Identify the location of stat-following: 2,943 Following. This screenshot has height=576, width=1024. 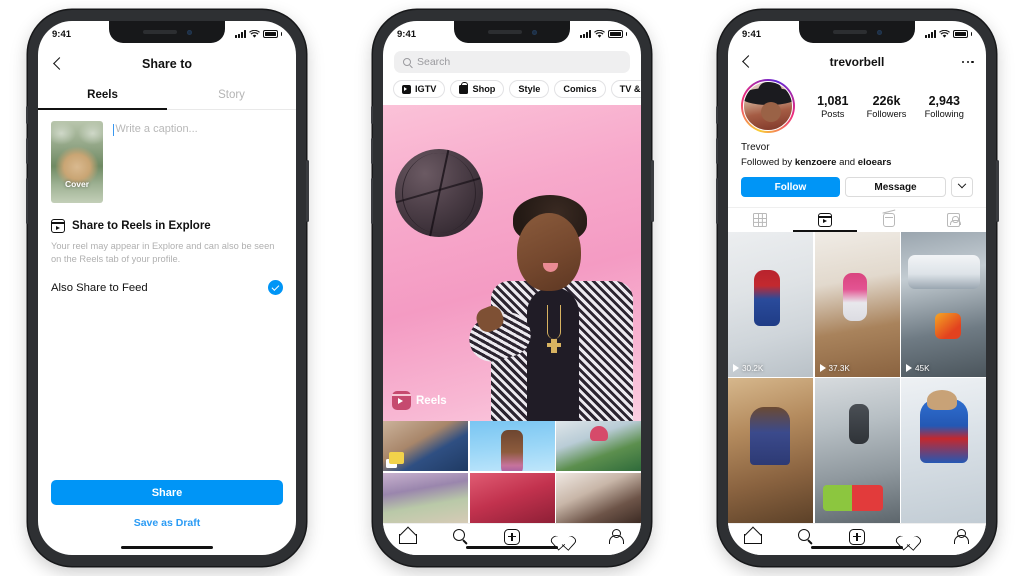
(944, 106).